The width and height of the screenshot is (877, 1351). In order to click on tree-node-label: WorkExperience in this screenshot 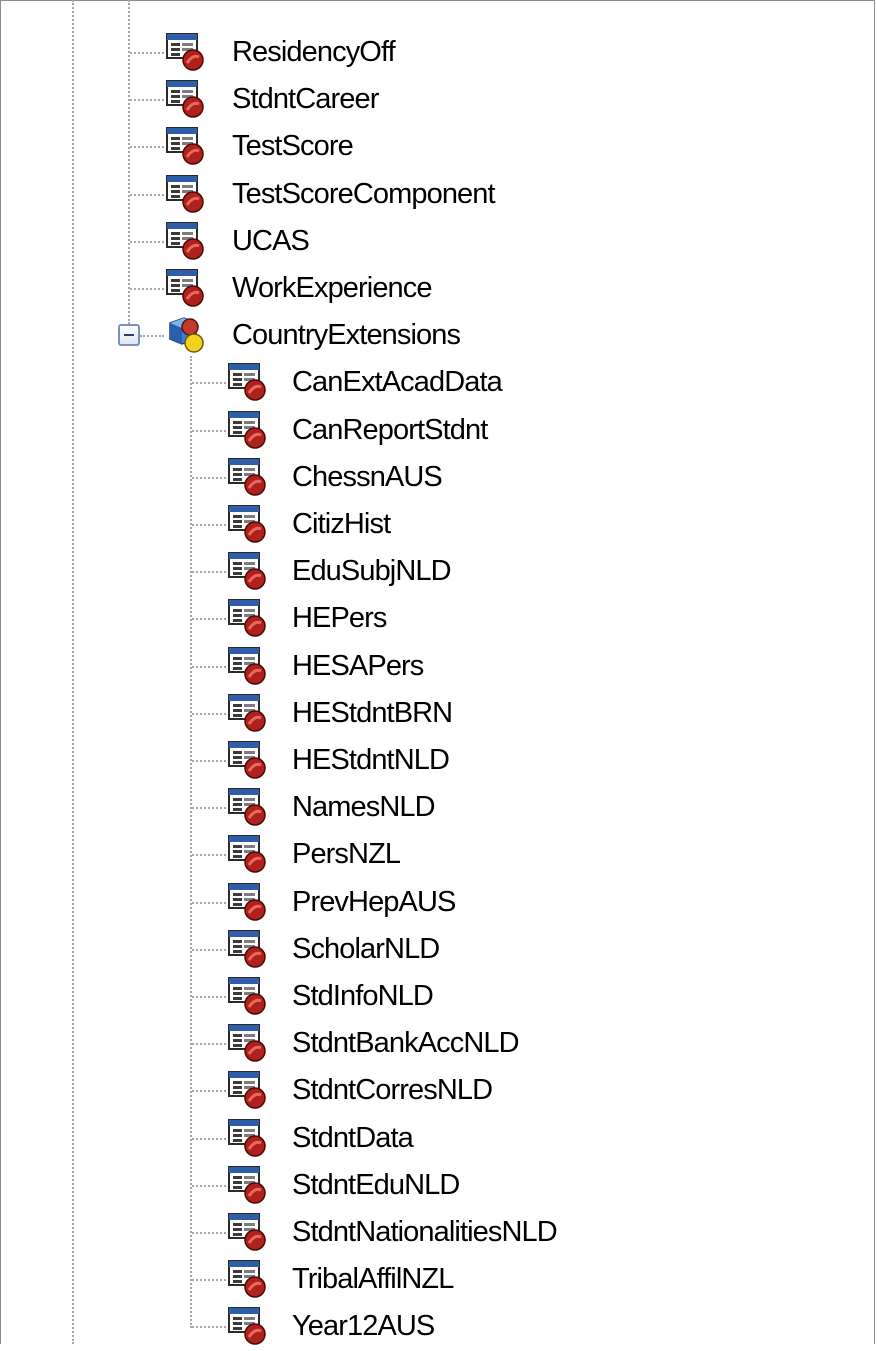, I will do `click(332, 288)`.